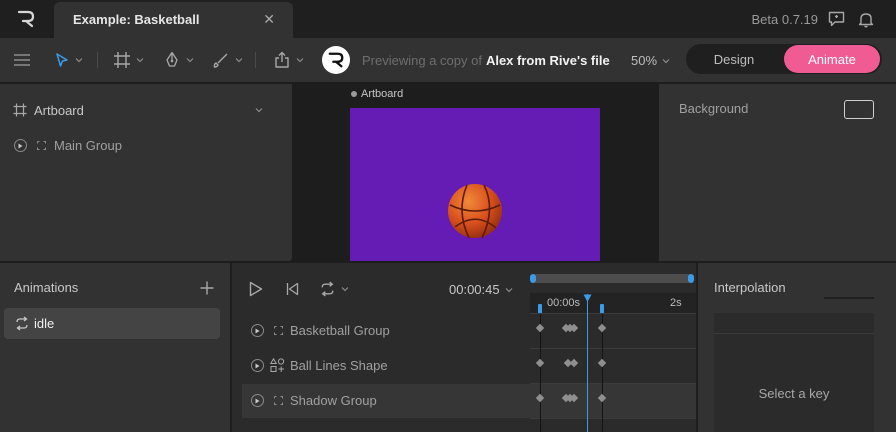  What do you see at coordinates (282, 59) in the screenshot?
I see `share-icon` at bounding box center [282, 59].